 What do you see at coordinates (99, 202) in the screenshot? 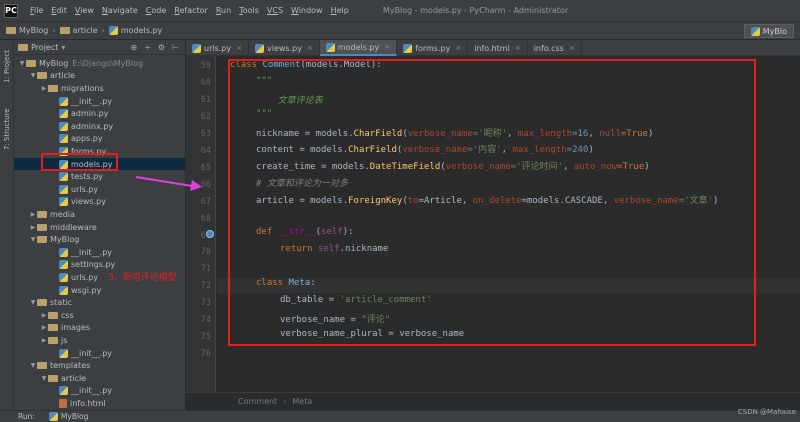
I see `tree-item: views.py` at bounding box center [99, 202].